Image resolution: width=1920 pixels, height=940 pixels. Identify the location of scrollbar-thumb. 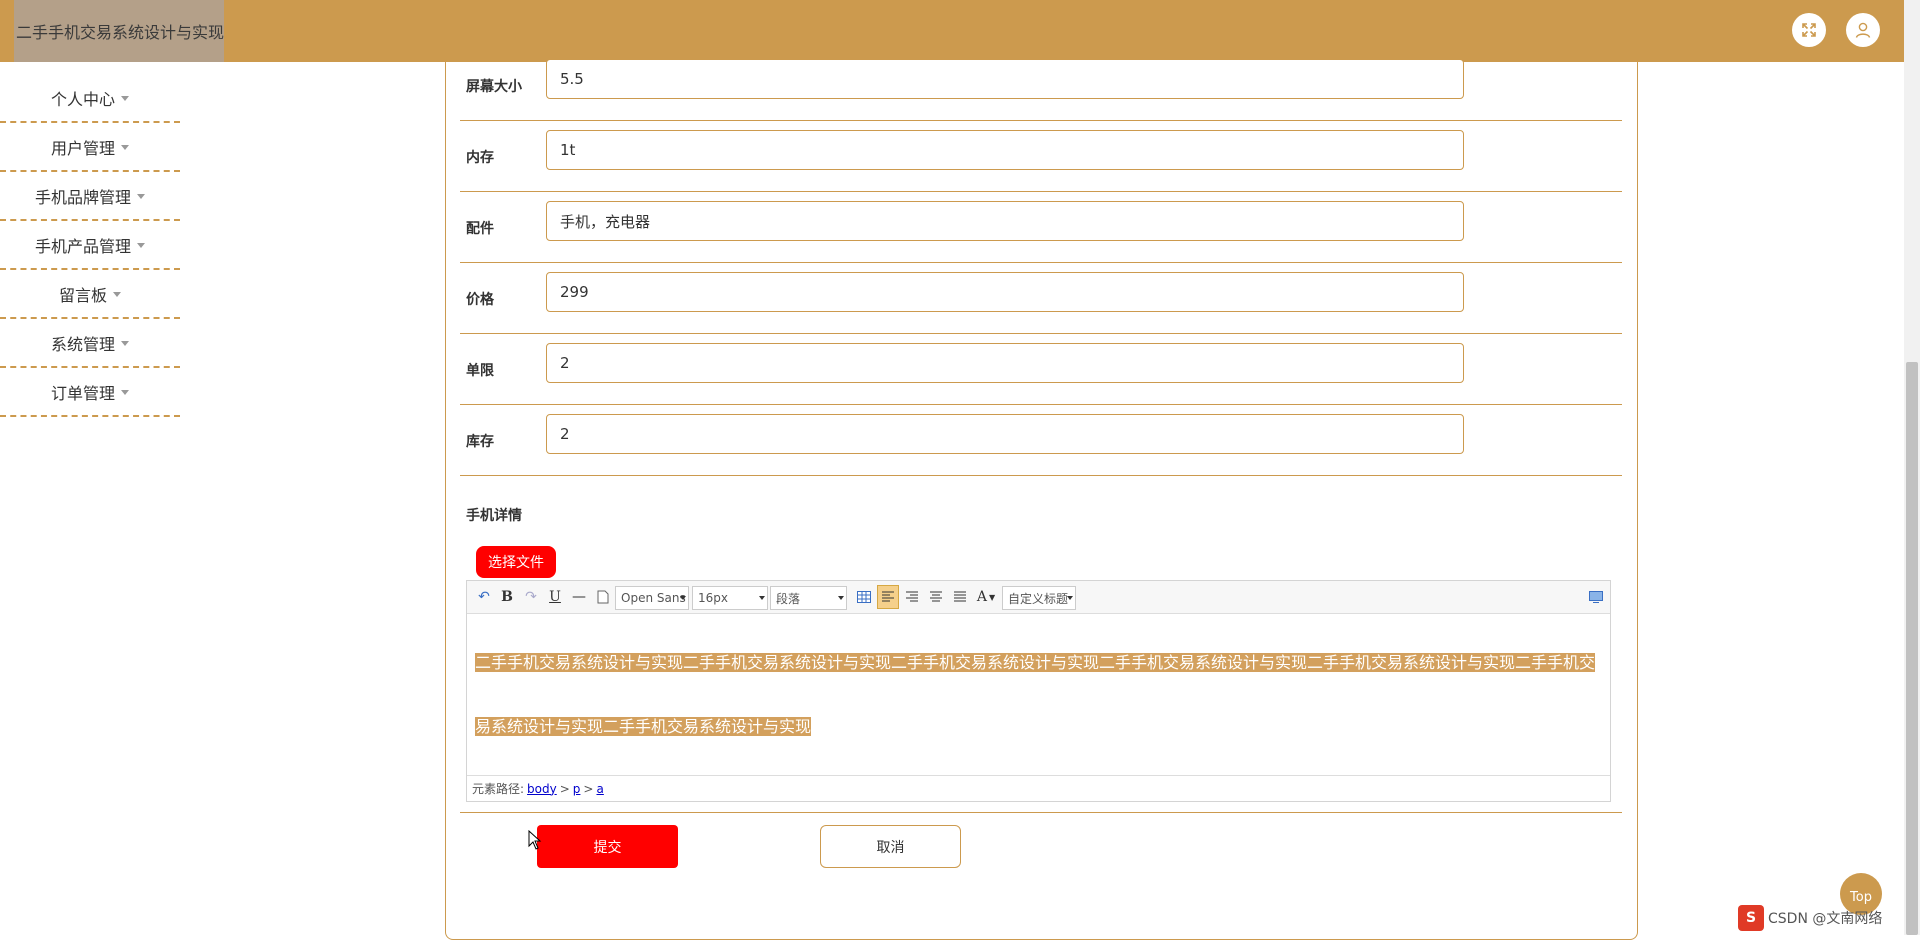
(1912, 648).